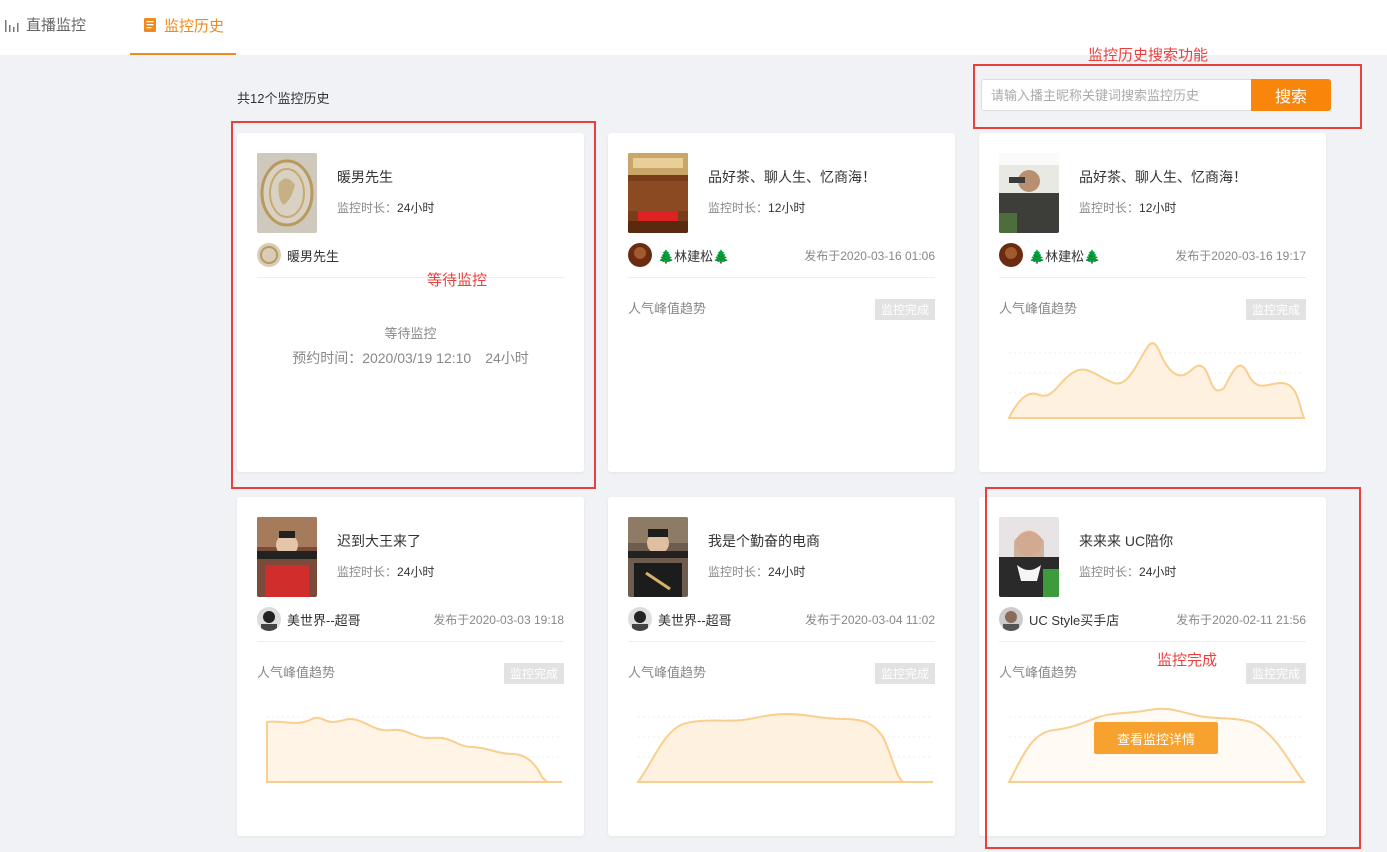  I want to click on tab-label: 直播监控, so click(56, 25).